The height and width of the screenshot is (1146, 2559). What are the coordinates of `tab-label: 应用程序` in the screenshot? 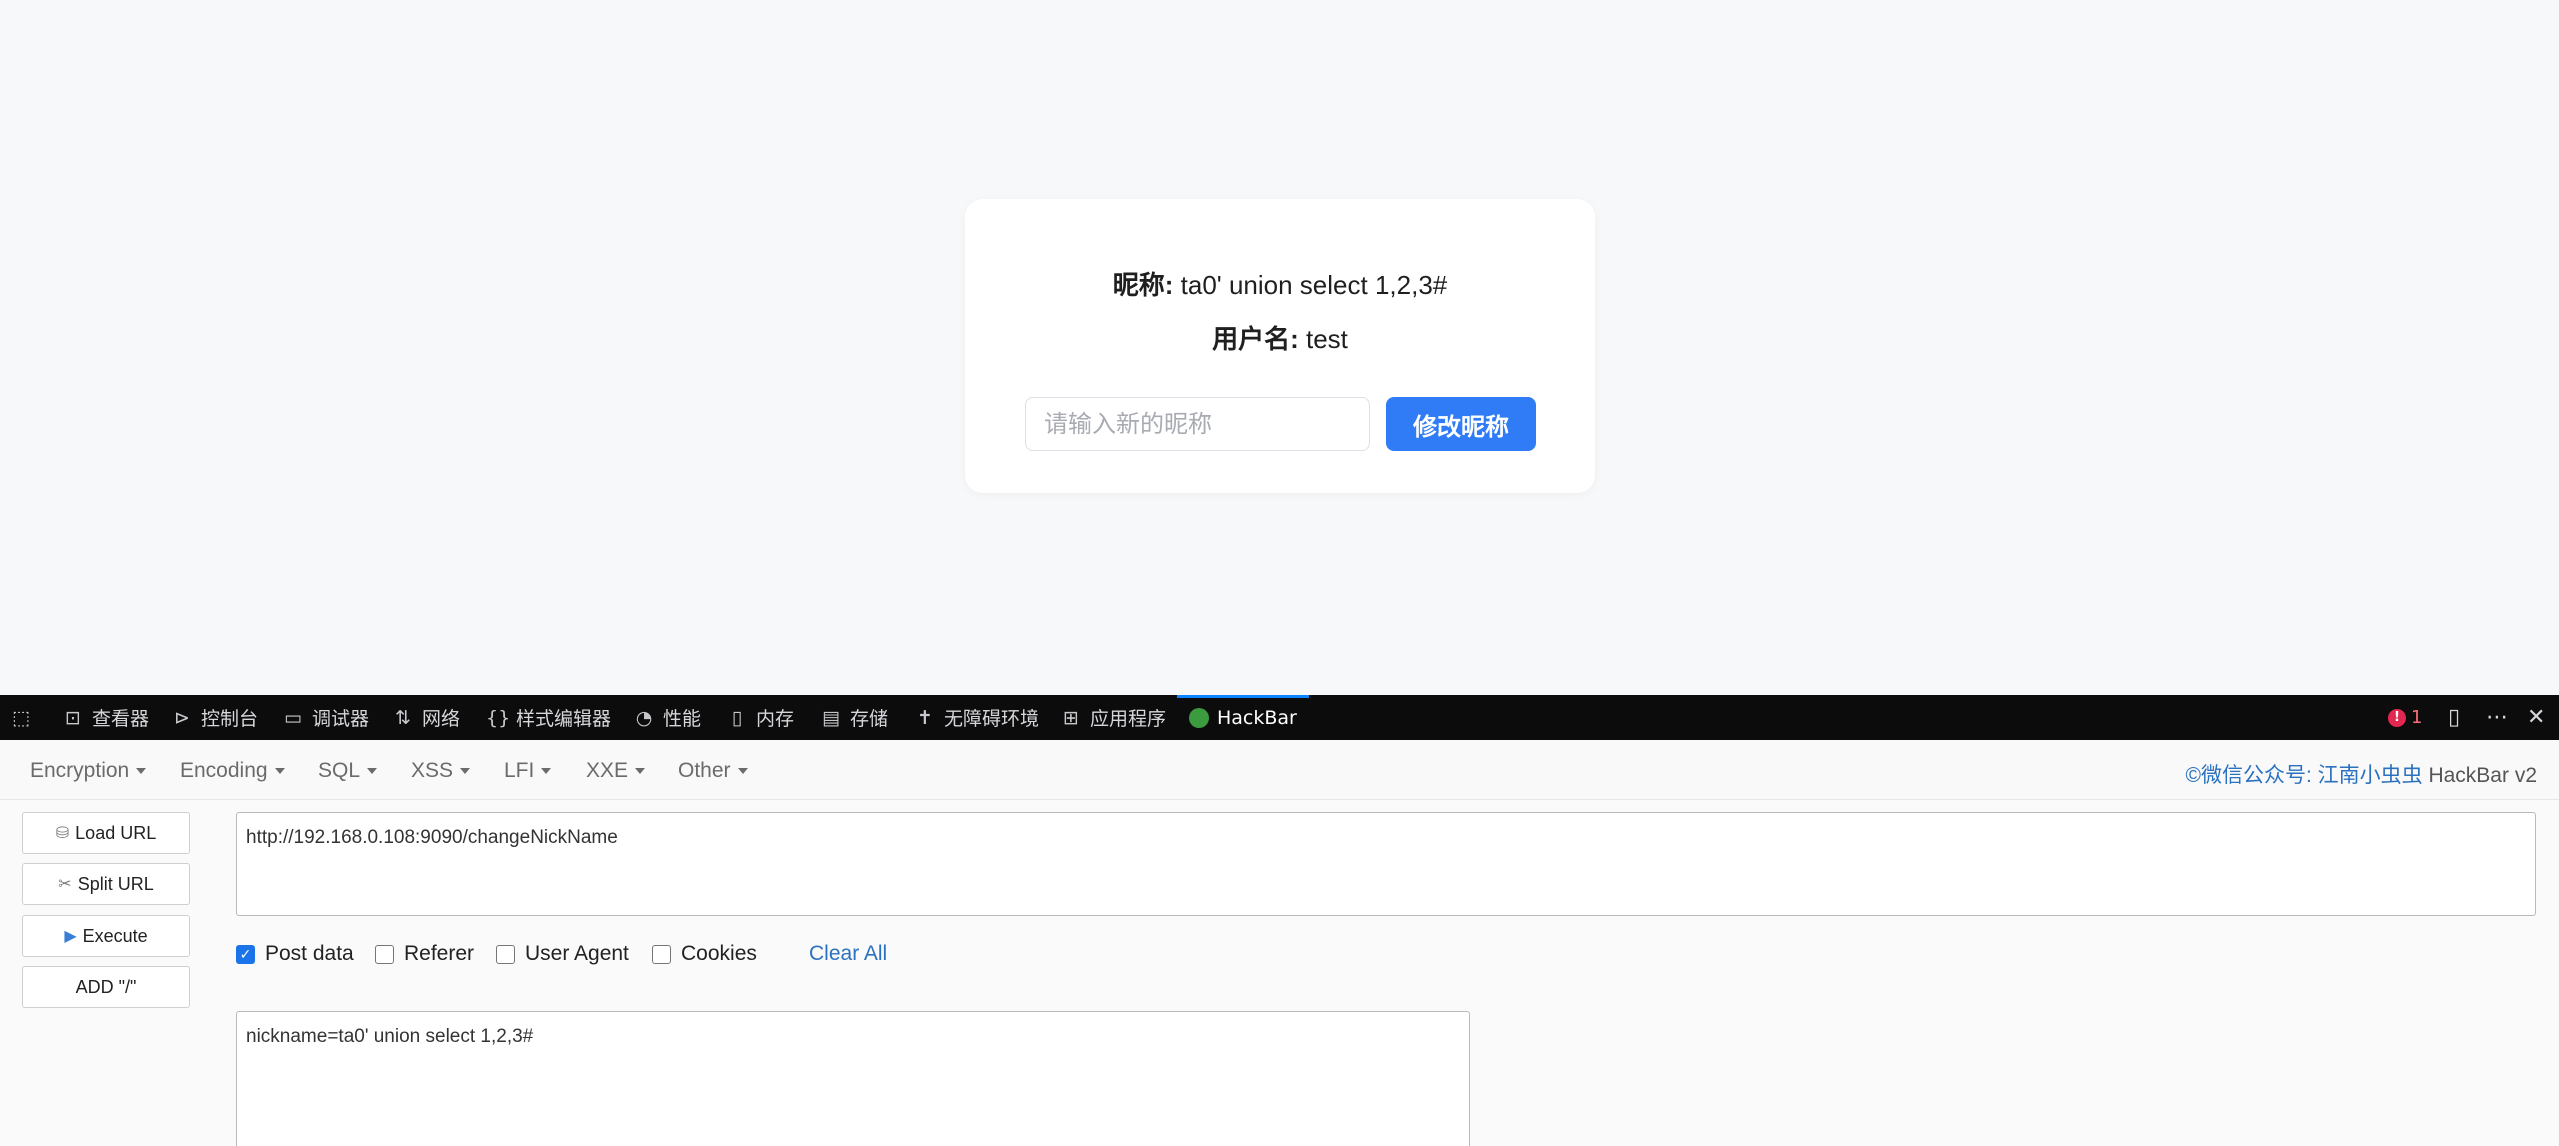 It's located at (1128, 719).